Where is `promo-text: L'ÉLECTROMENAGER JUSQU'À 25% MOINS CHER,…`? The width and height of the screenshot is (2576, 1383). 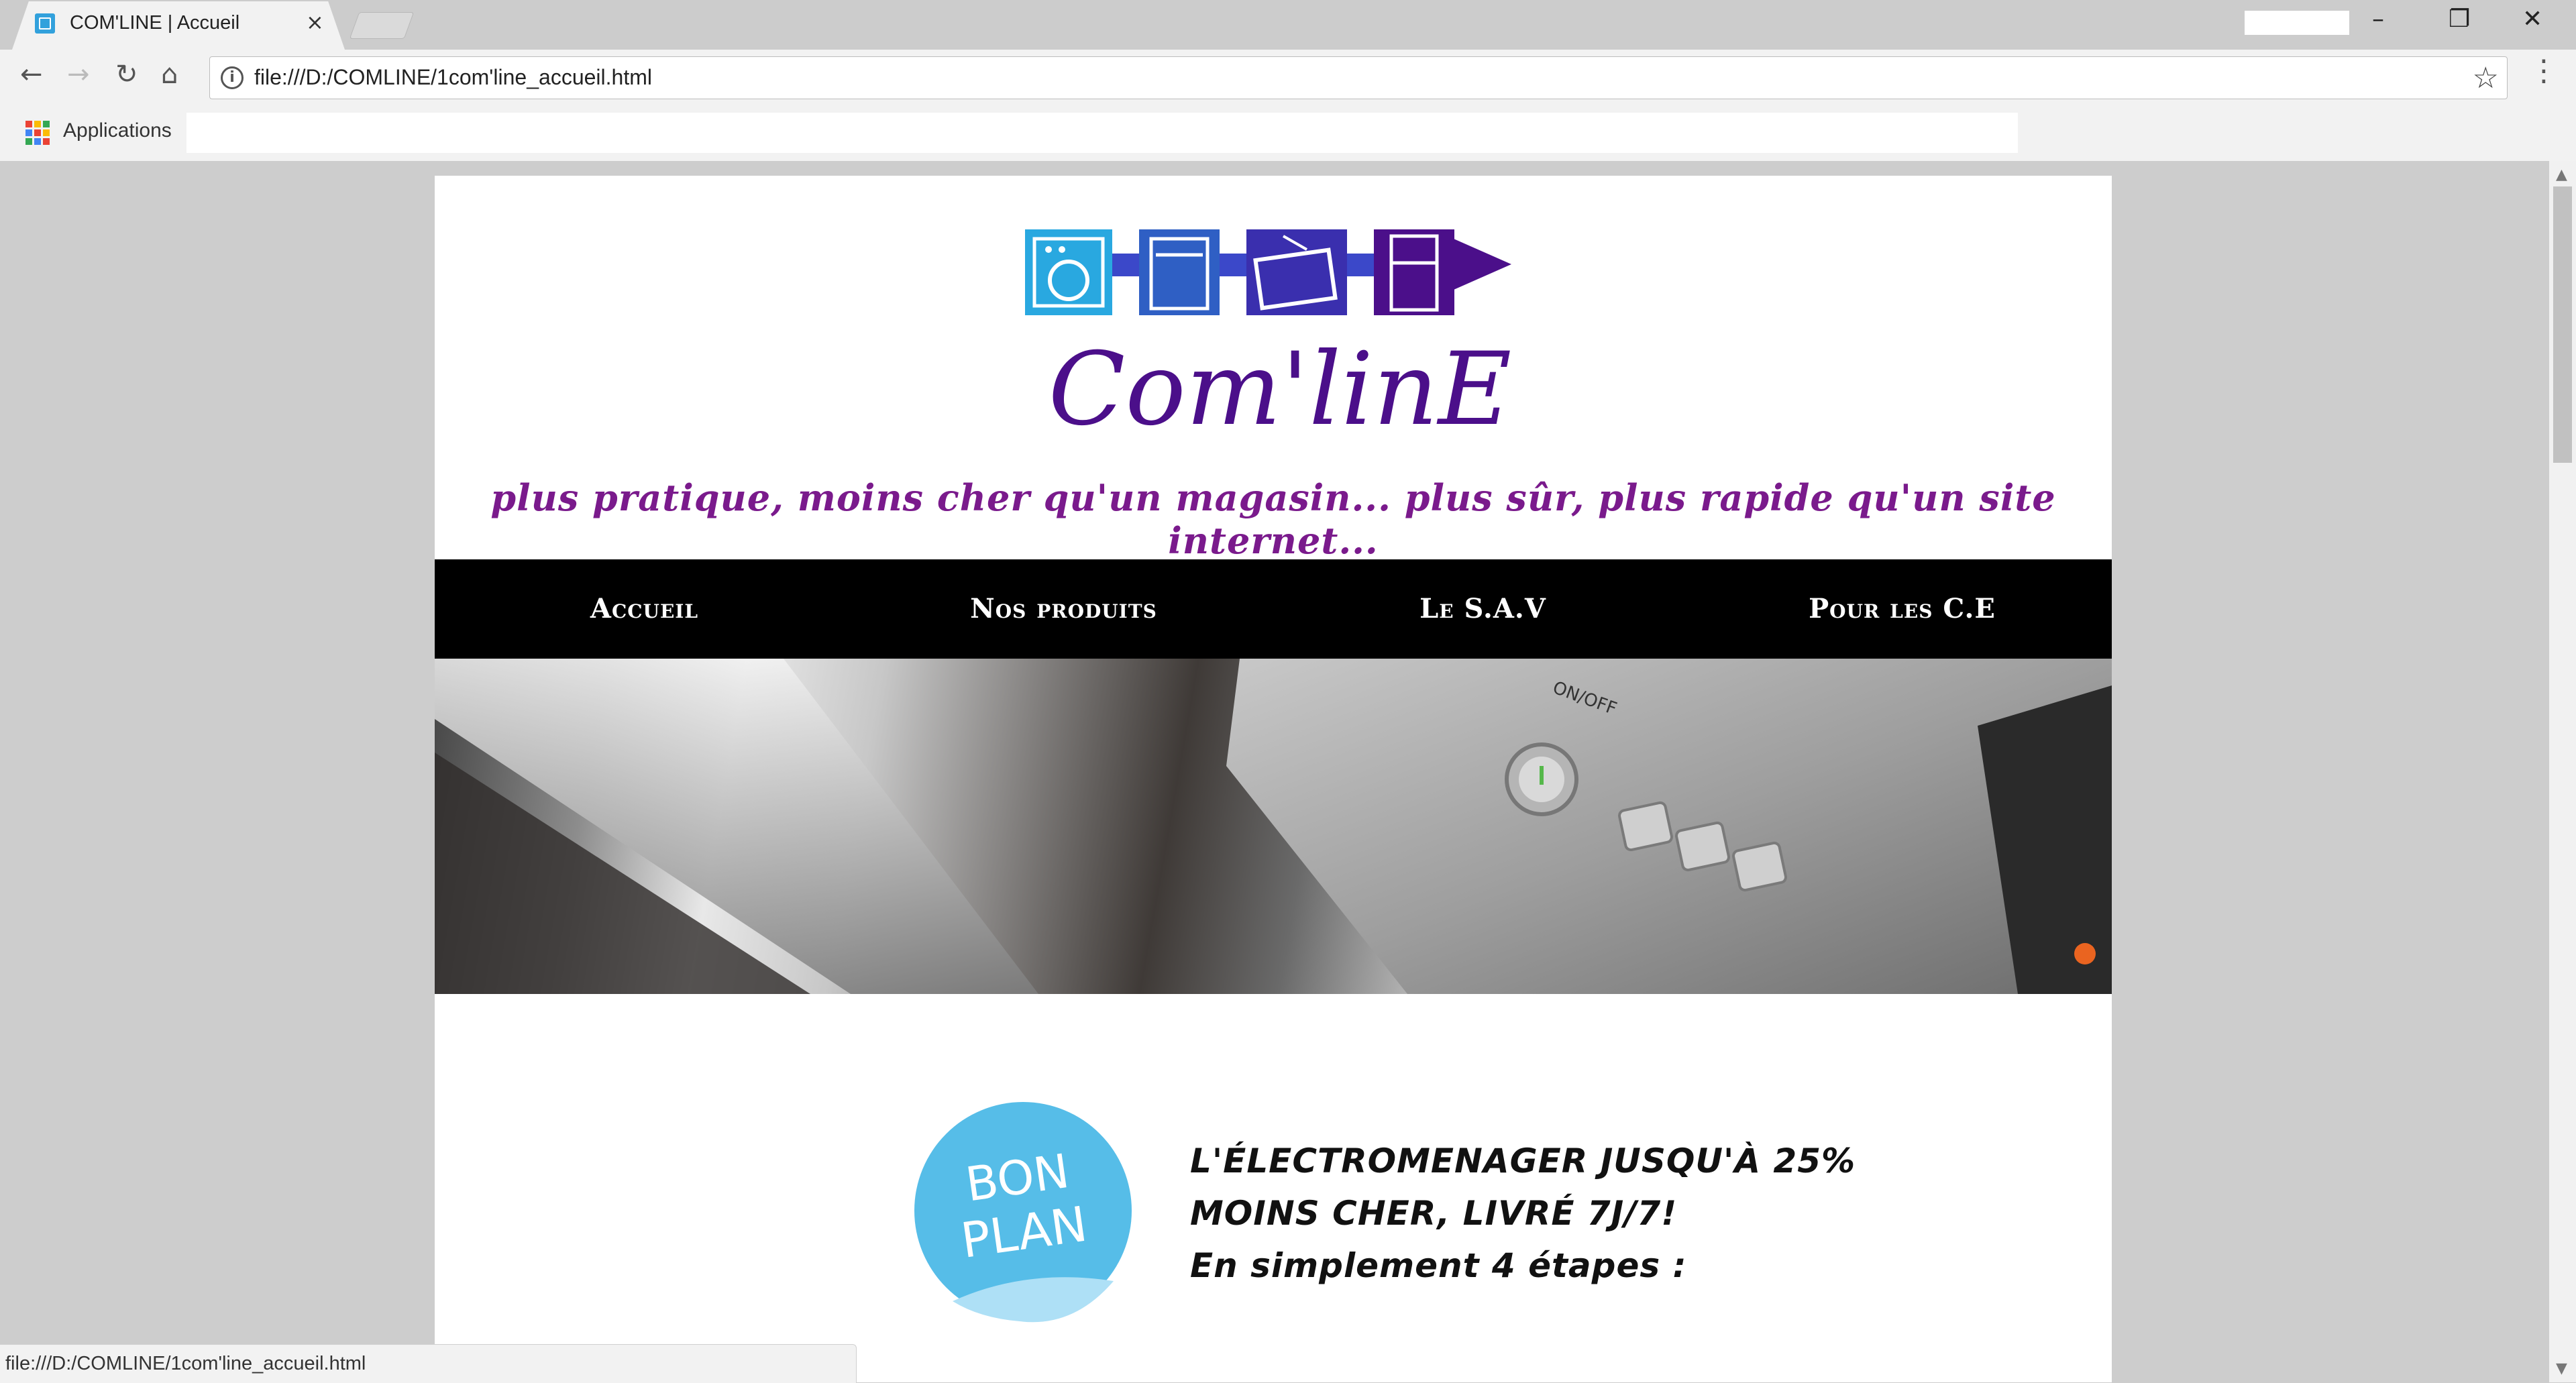
promo-text: L'ÉLECTROMENAGER JUSQU'À 25% MOINS CHER,… is located at coordinates (1592, 1213).